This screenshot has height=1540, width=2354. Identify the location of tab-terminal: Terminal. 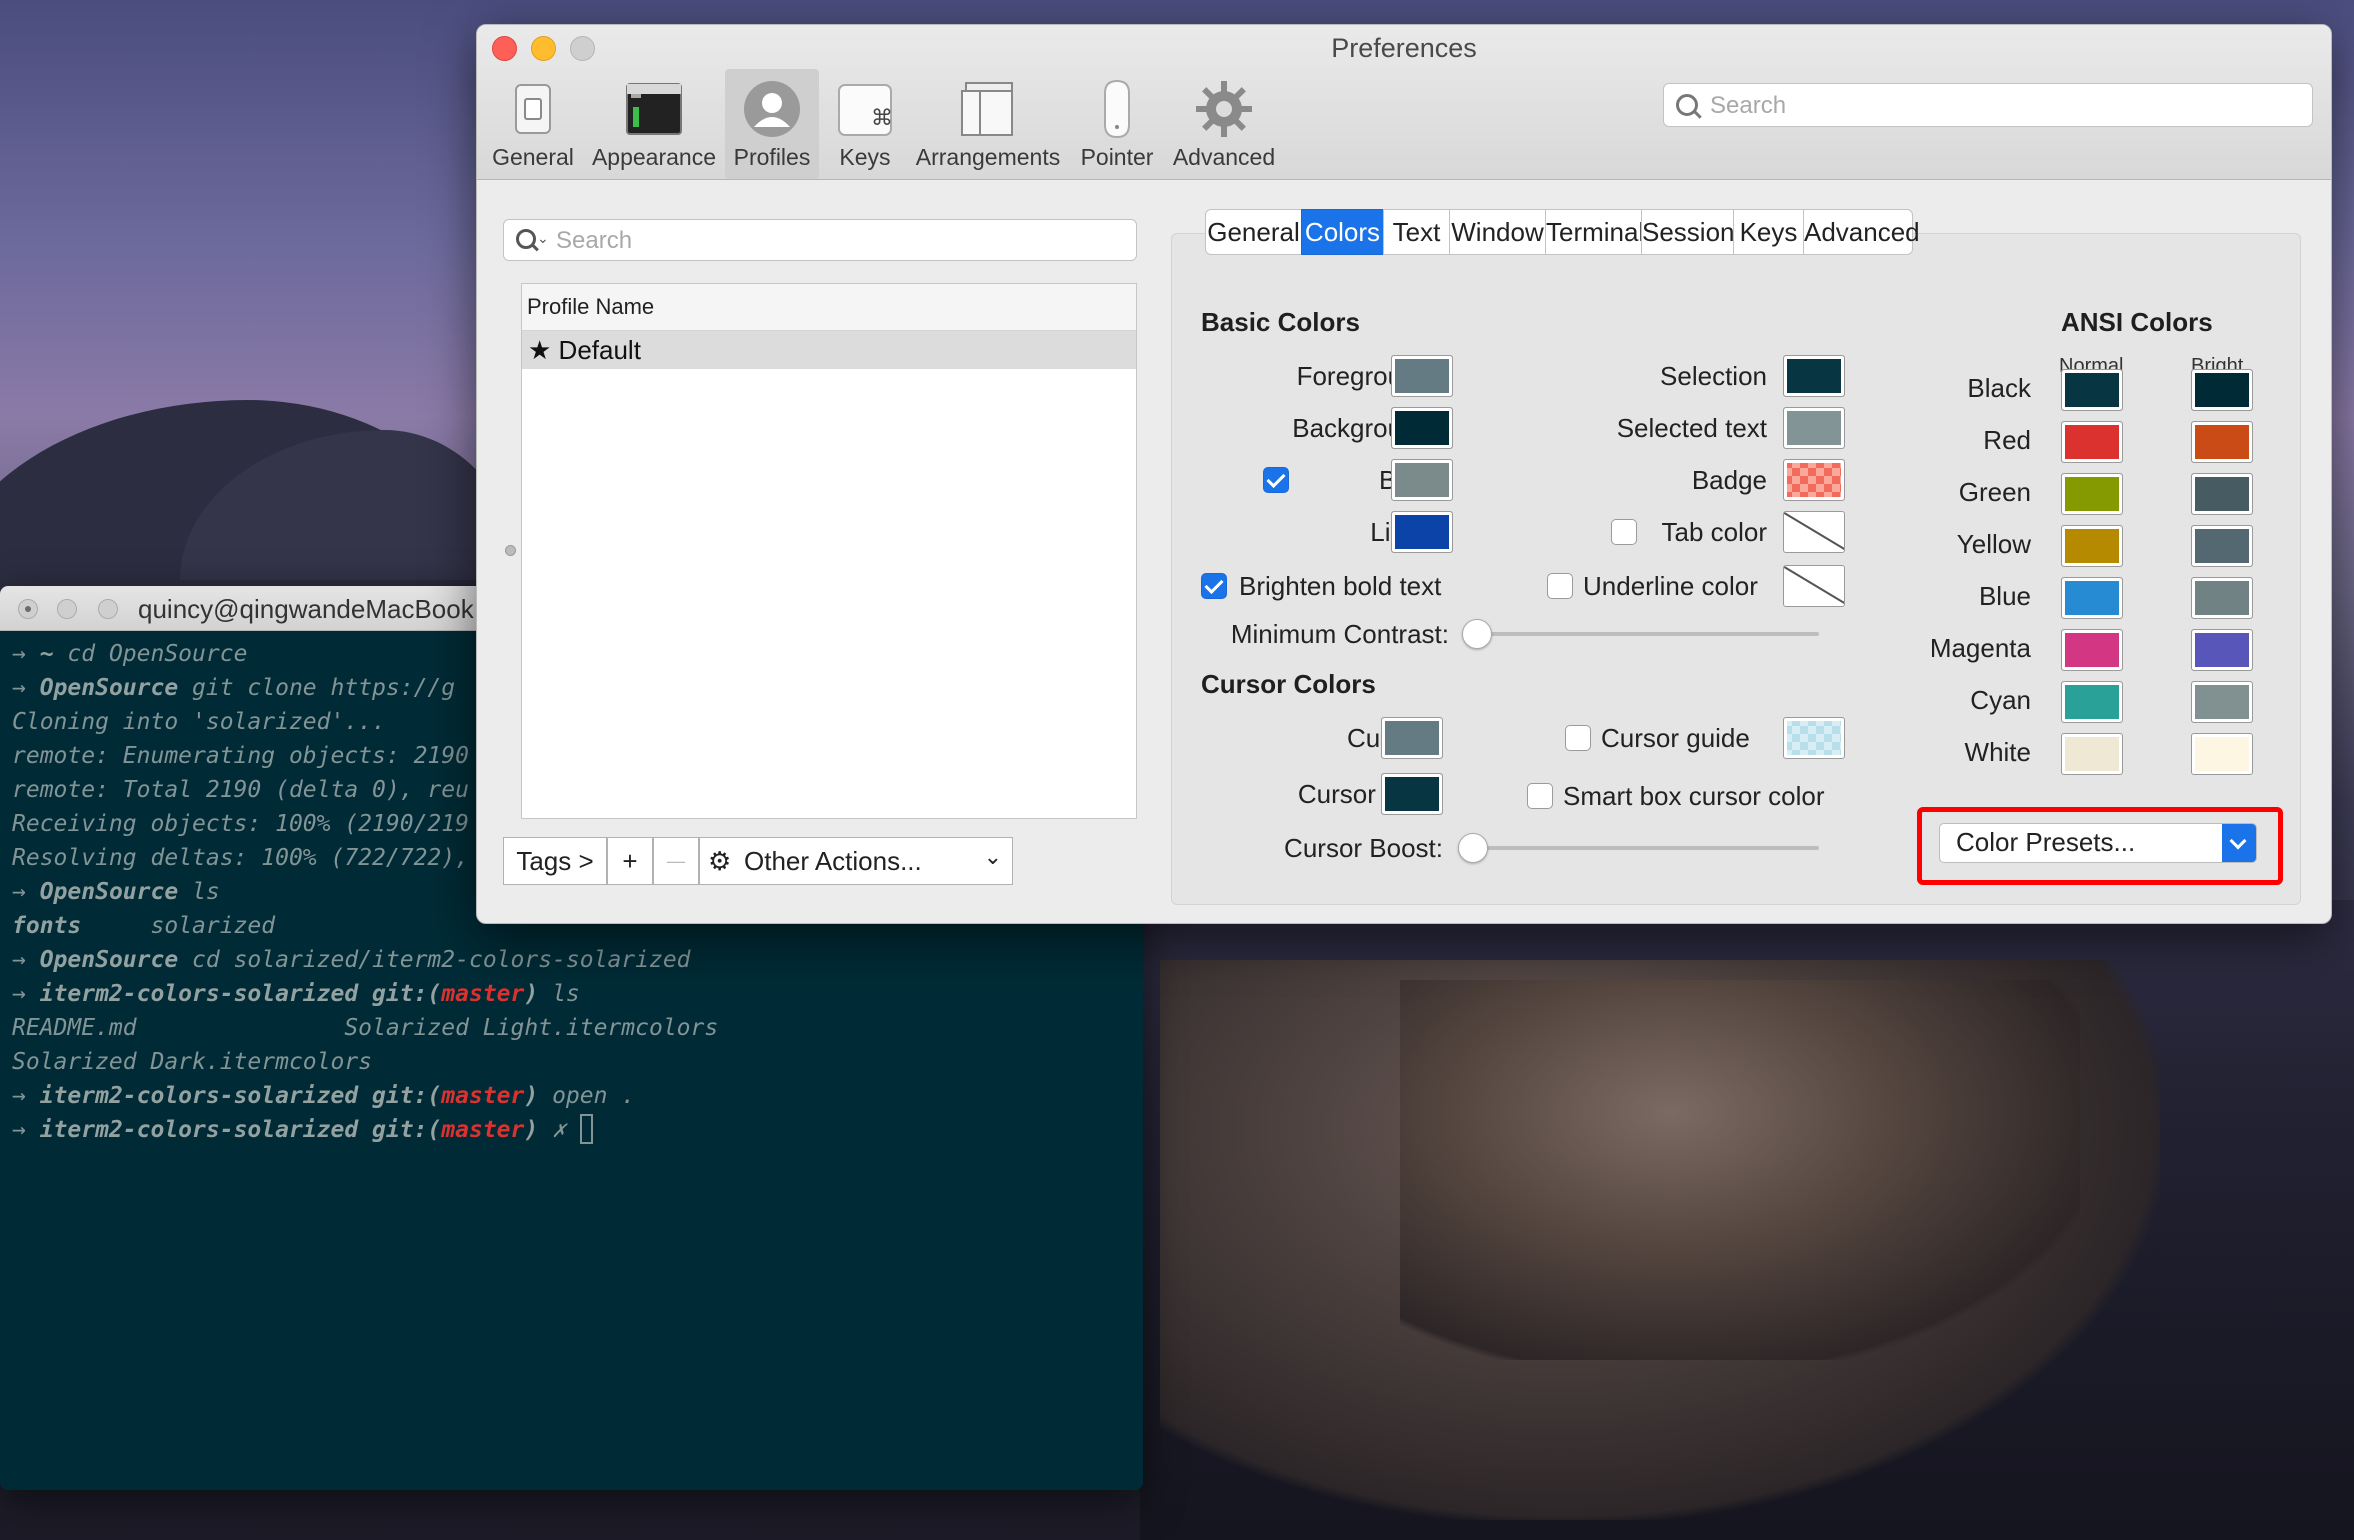
(1594, 232).